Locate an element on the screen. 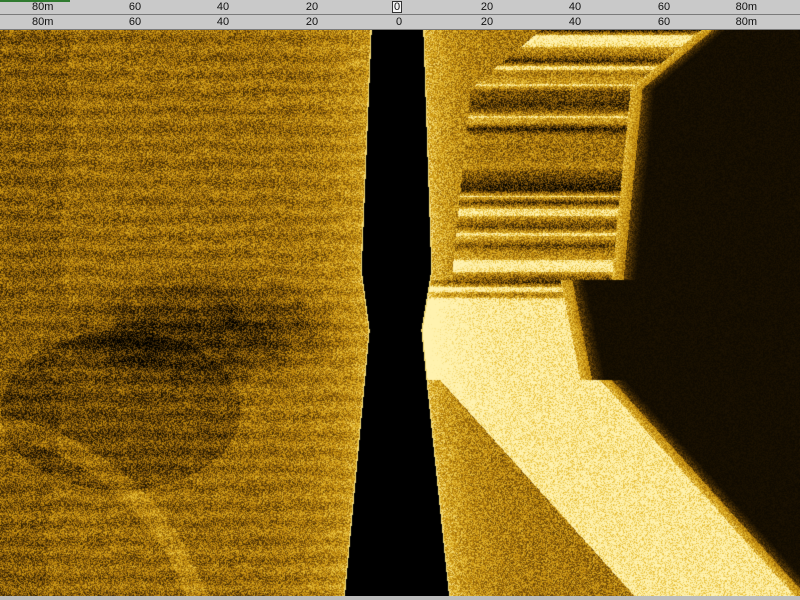  status-bar is located at coordinates (400, 598).